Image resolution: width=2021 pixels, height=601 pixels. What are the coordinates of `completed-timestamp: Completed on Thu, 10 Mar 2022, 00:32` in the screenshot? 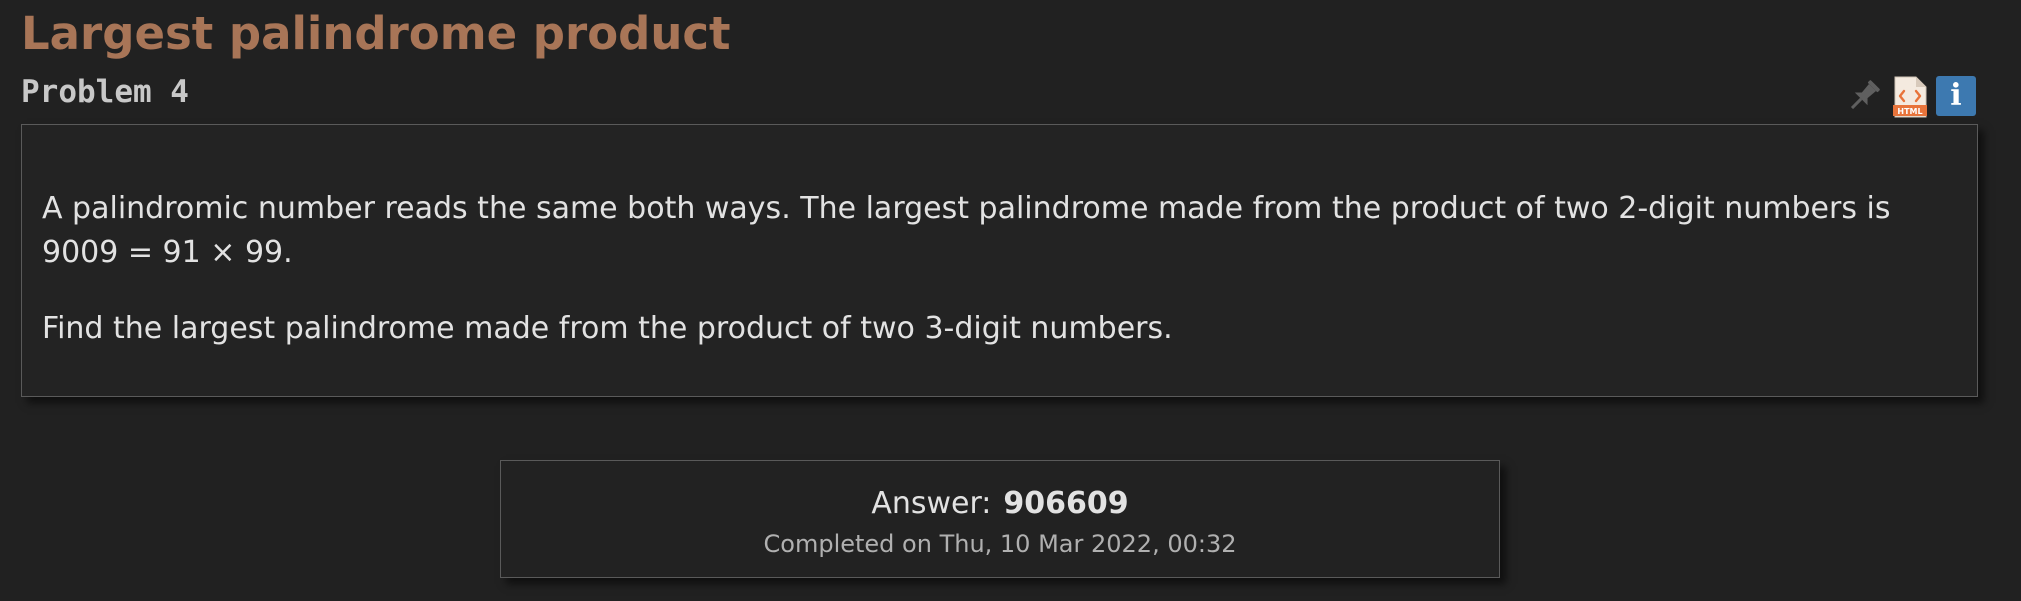 It's located at (1000, 544).